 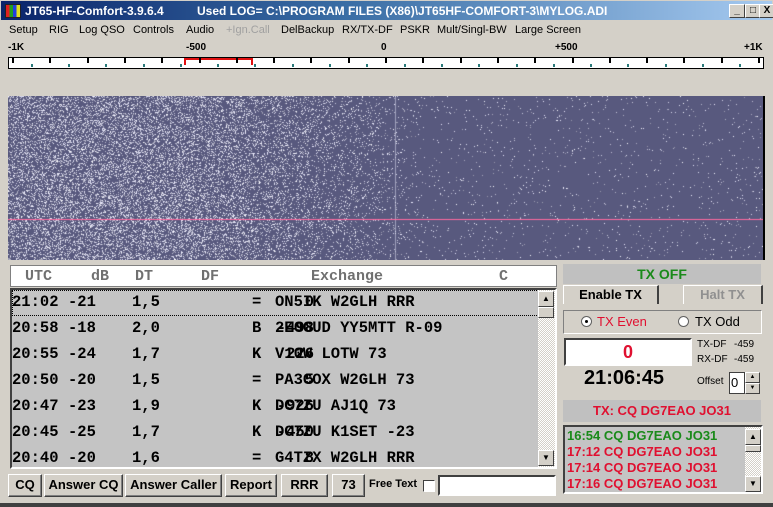 I want to click on ruler-label-minus-1k: -1K, so click(x=16, y=47).